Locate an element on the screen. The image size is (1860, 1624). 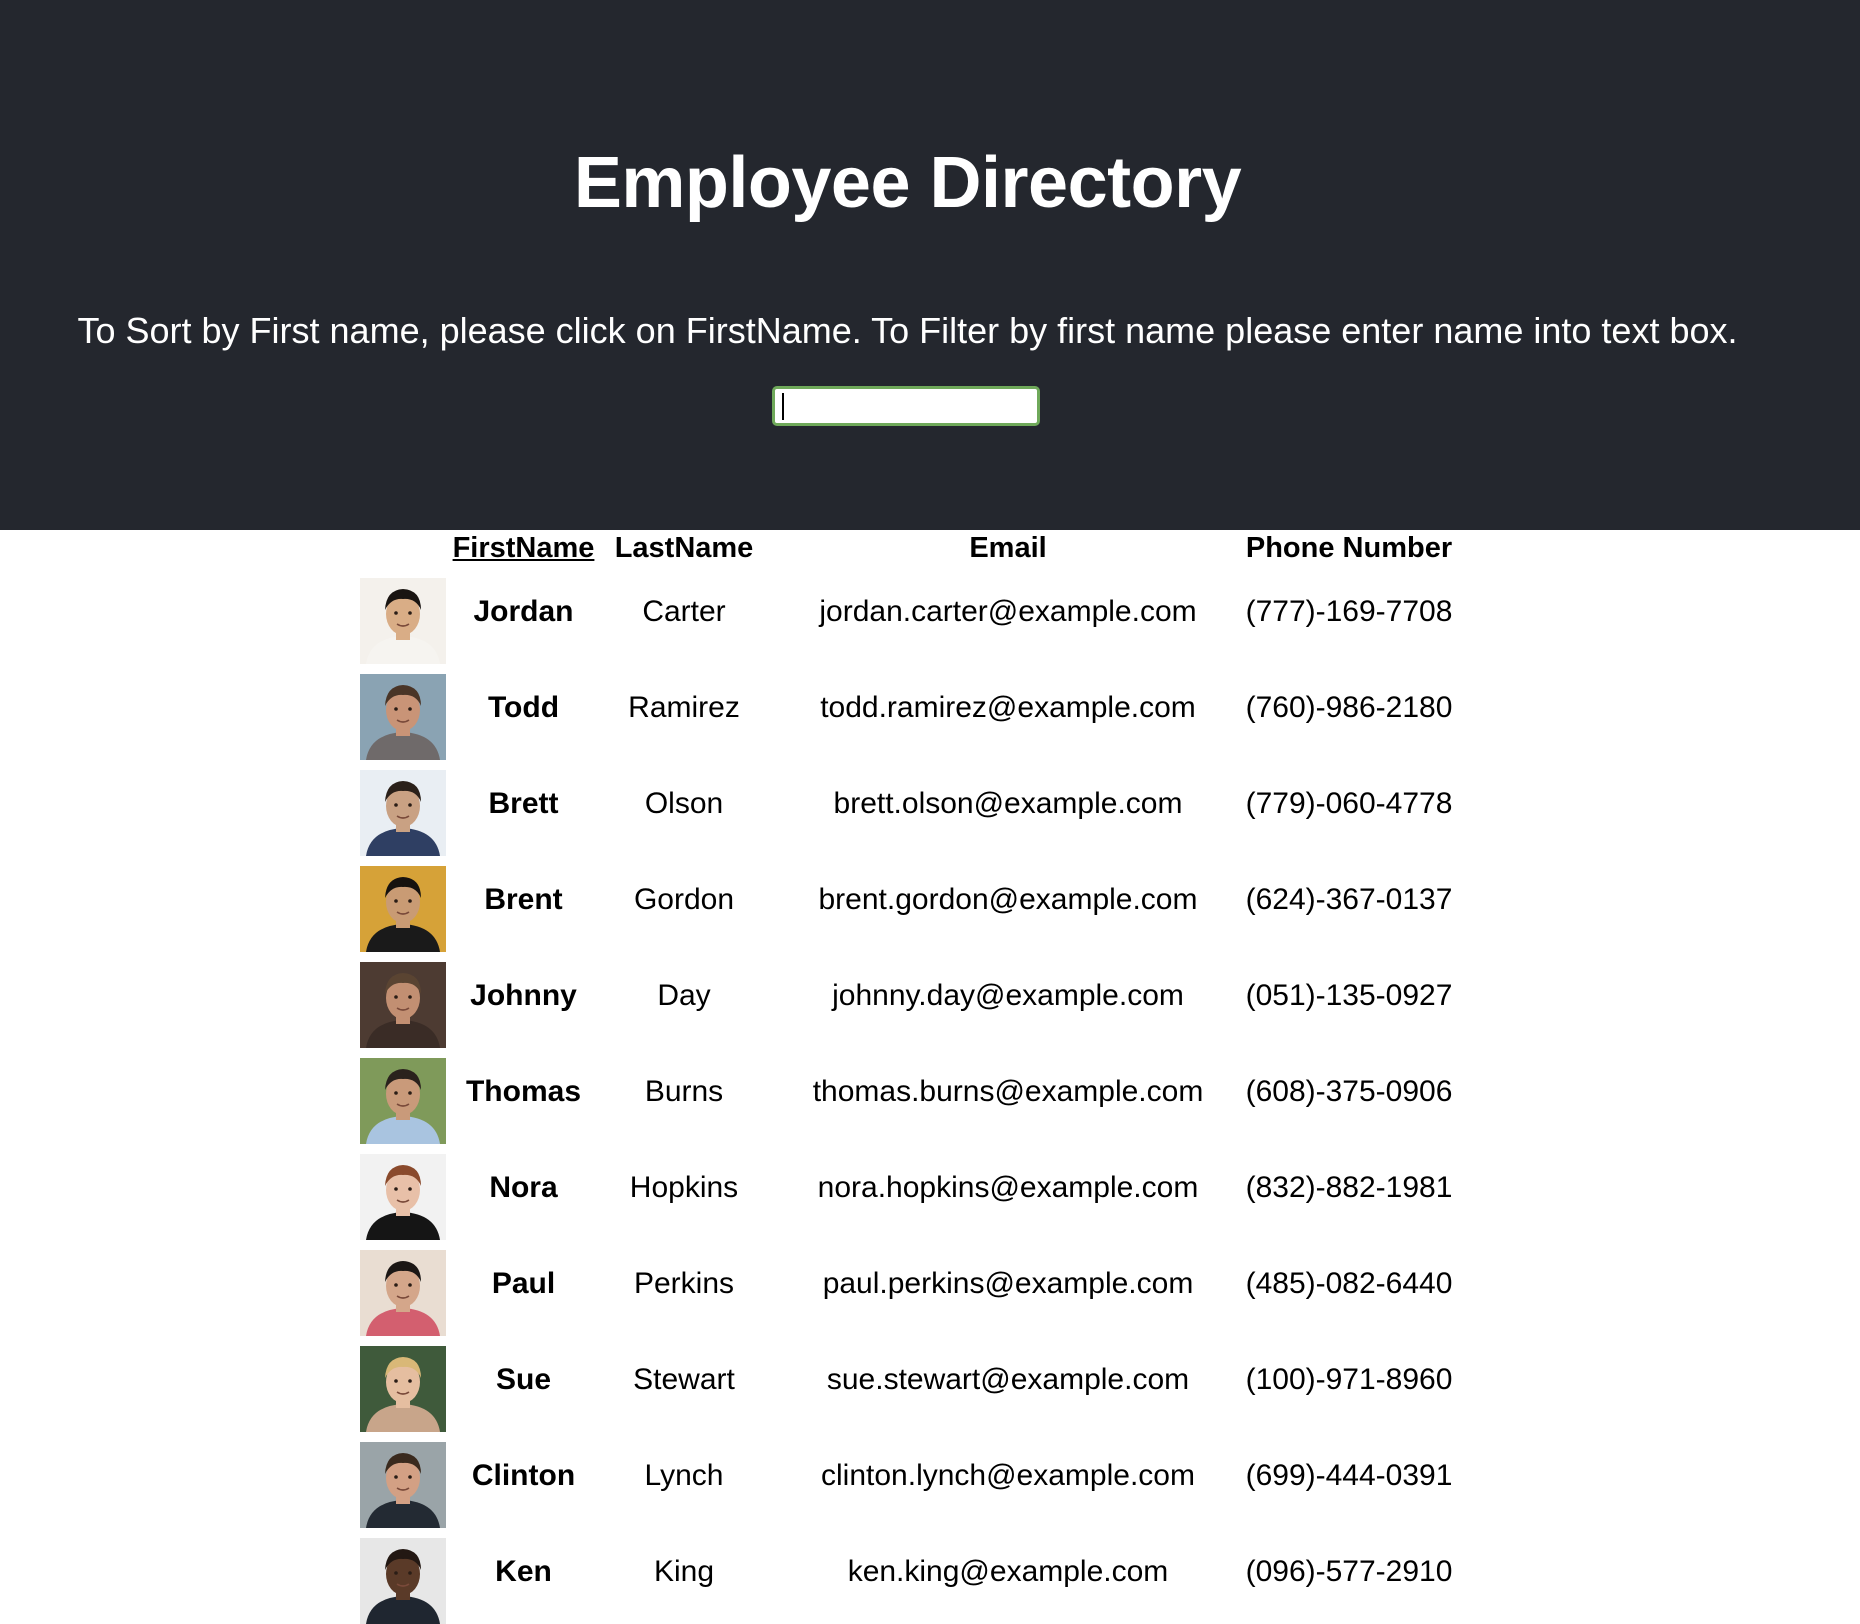
last-name-cell: Gordon is located at coordinates (684, 899).